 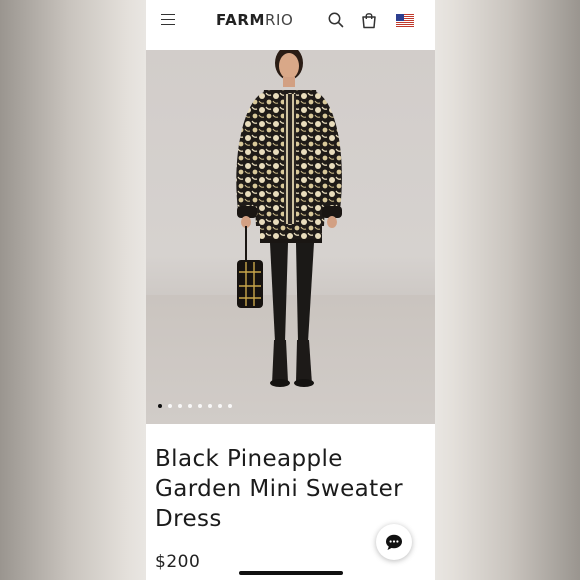 What do you see at coordinates (291, 573) in the screenshot?
I see `home-indicator` at bounding box center [291, 573].